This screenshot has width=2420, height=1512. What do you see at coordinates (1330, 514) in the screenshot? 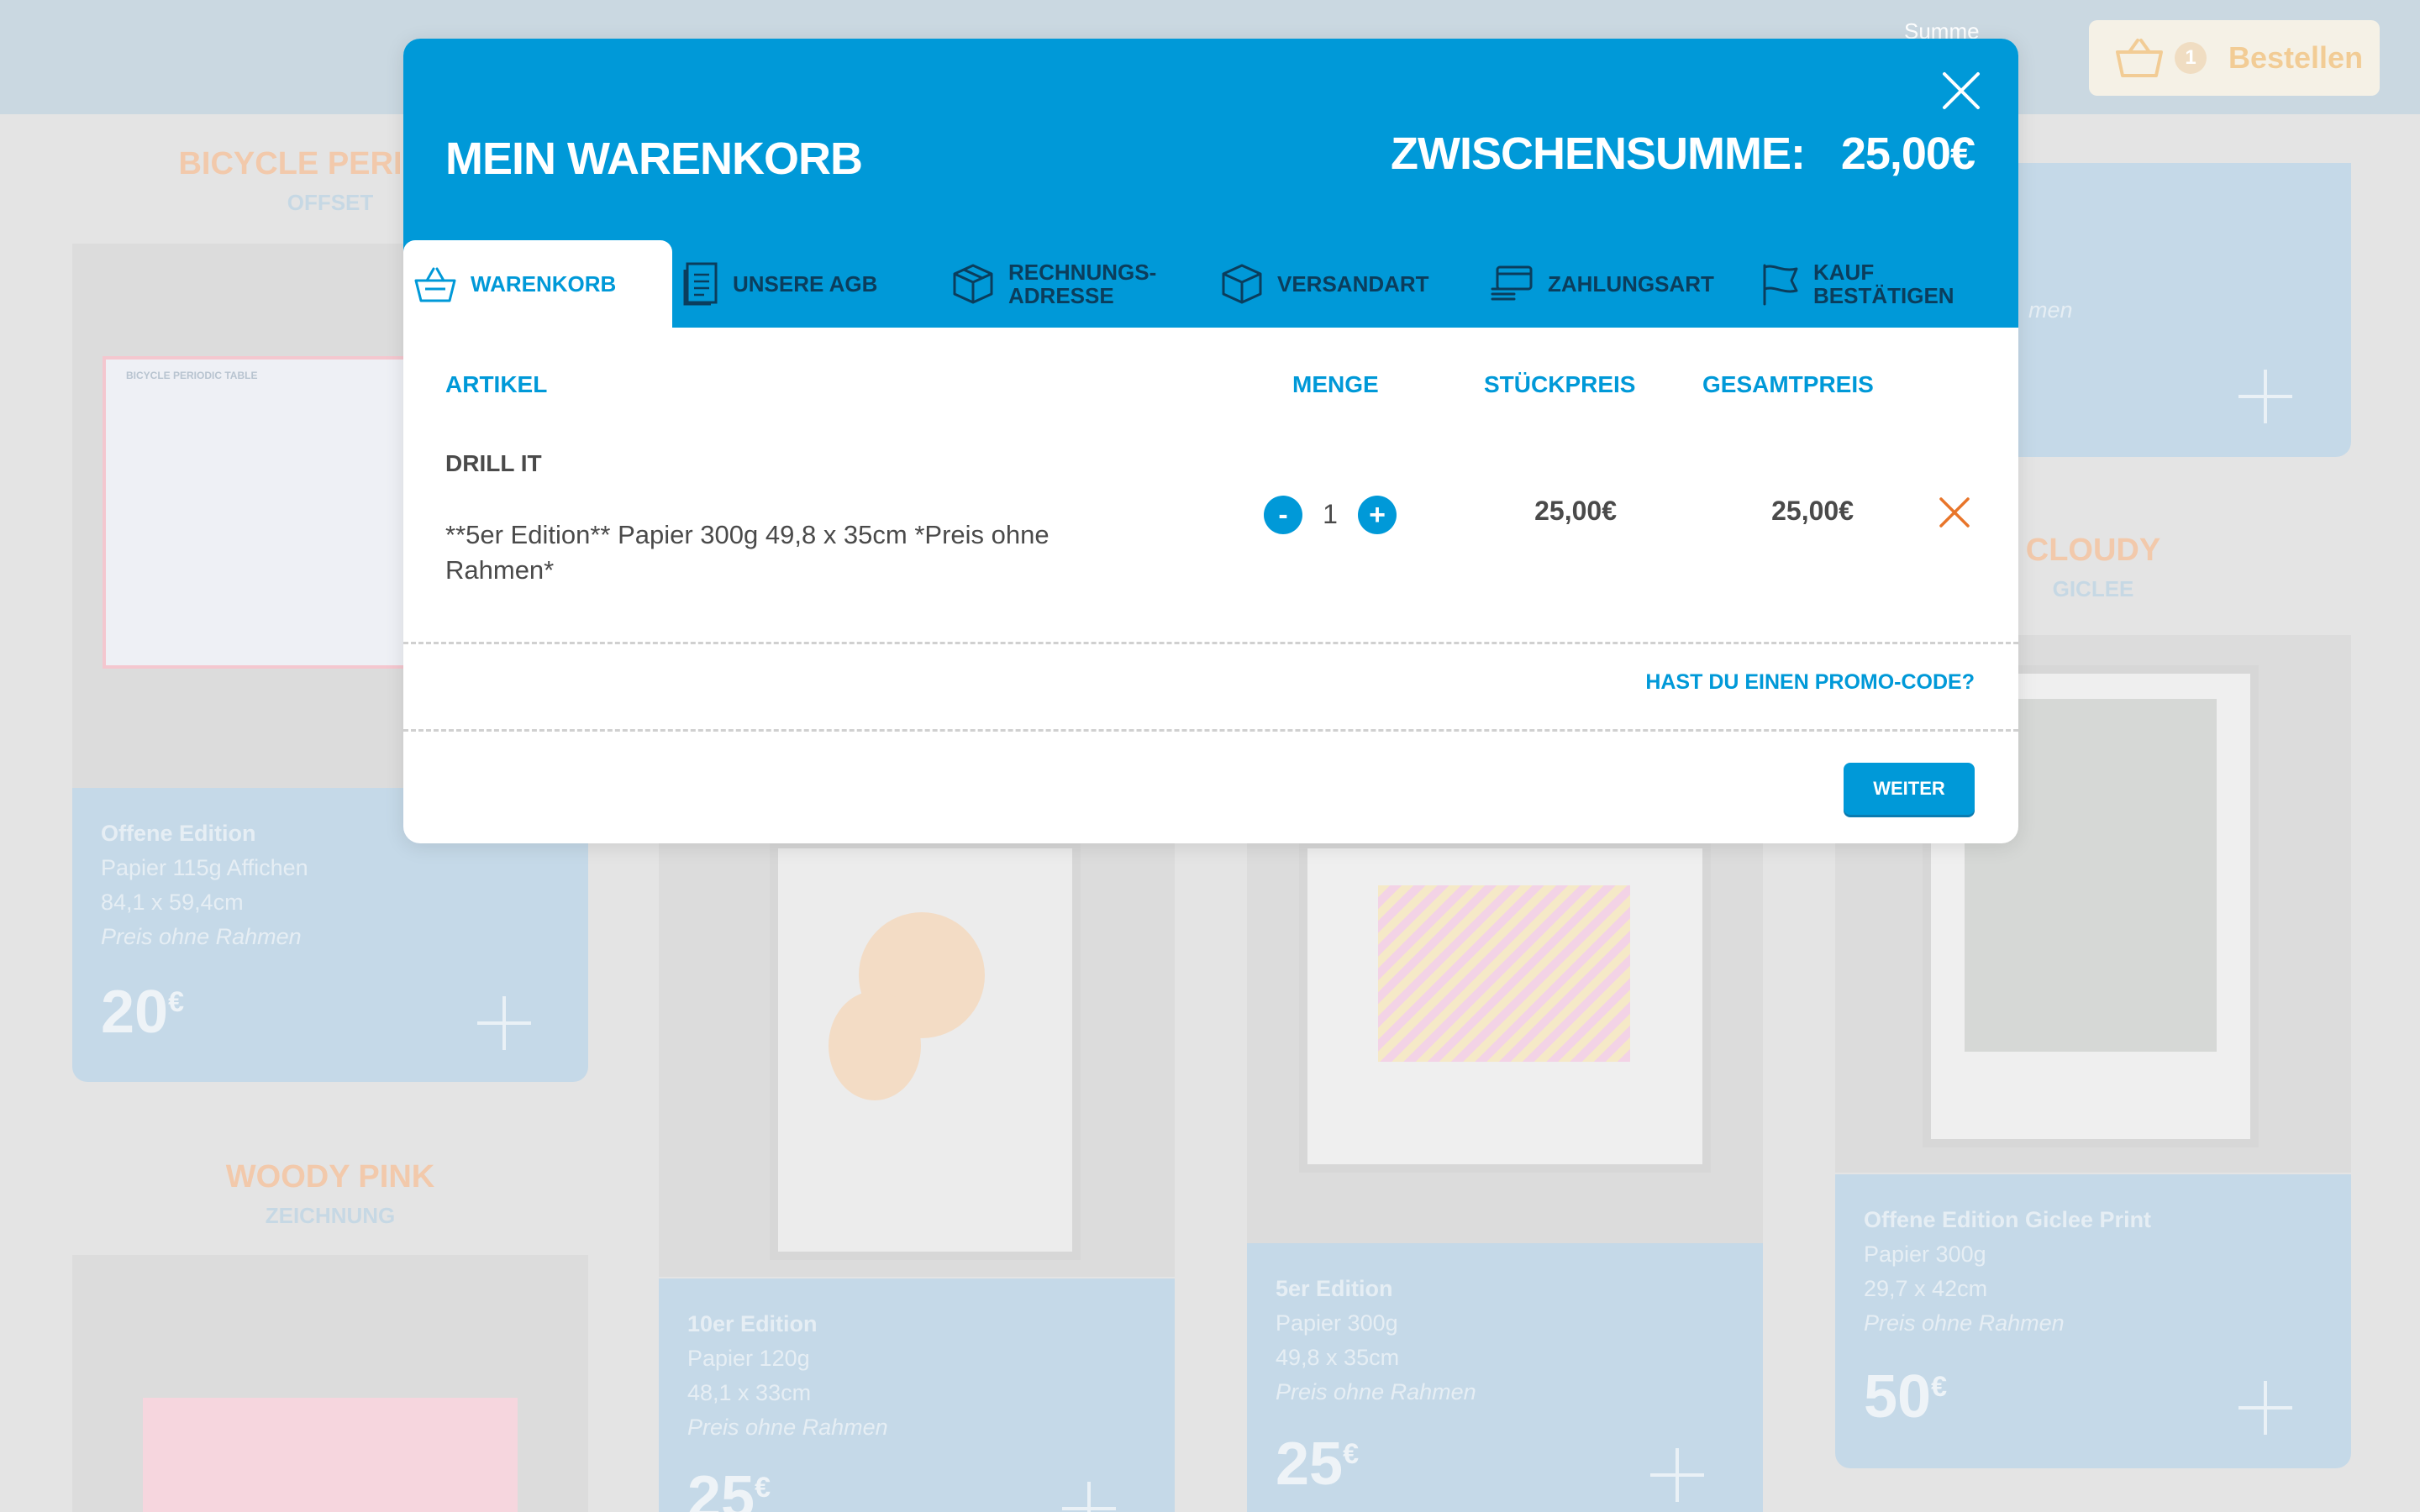
I see `quantity-value: 1` at bounding box center [1330, 514].